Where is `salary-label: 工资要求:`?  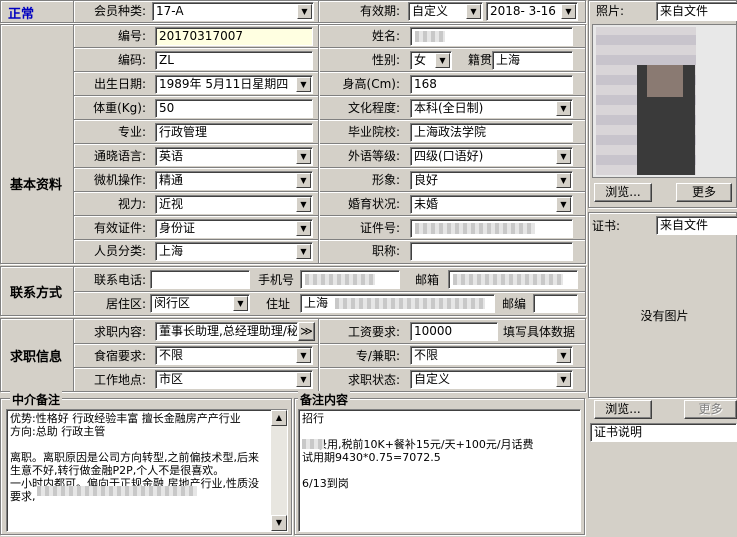
salary-label: 工资要求: is located at coordinates (373, 332).